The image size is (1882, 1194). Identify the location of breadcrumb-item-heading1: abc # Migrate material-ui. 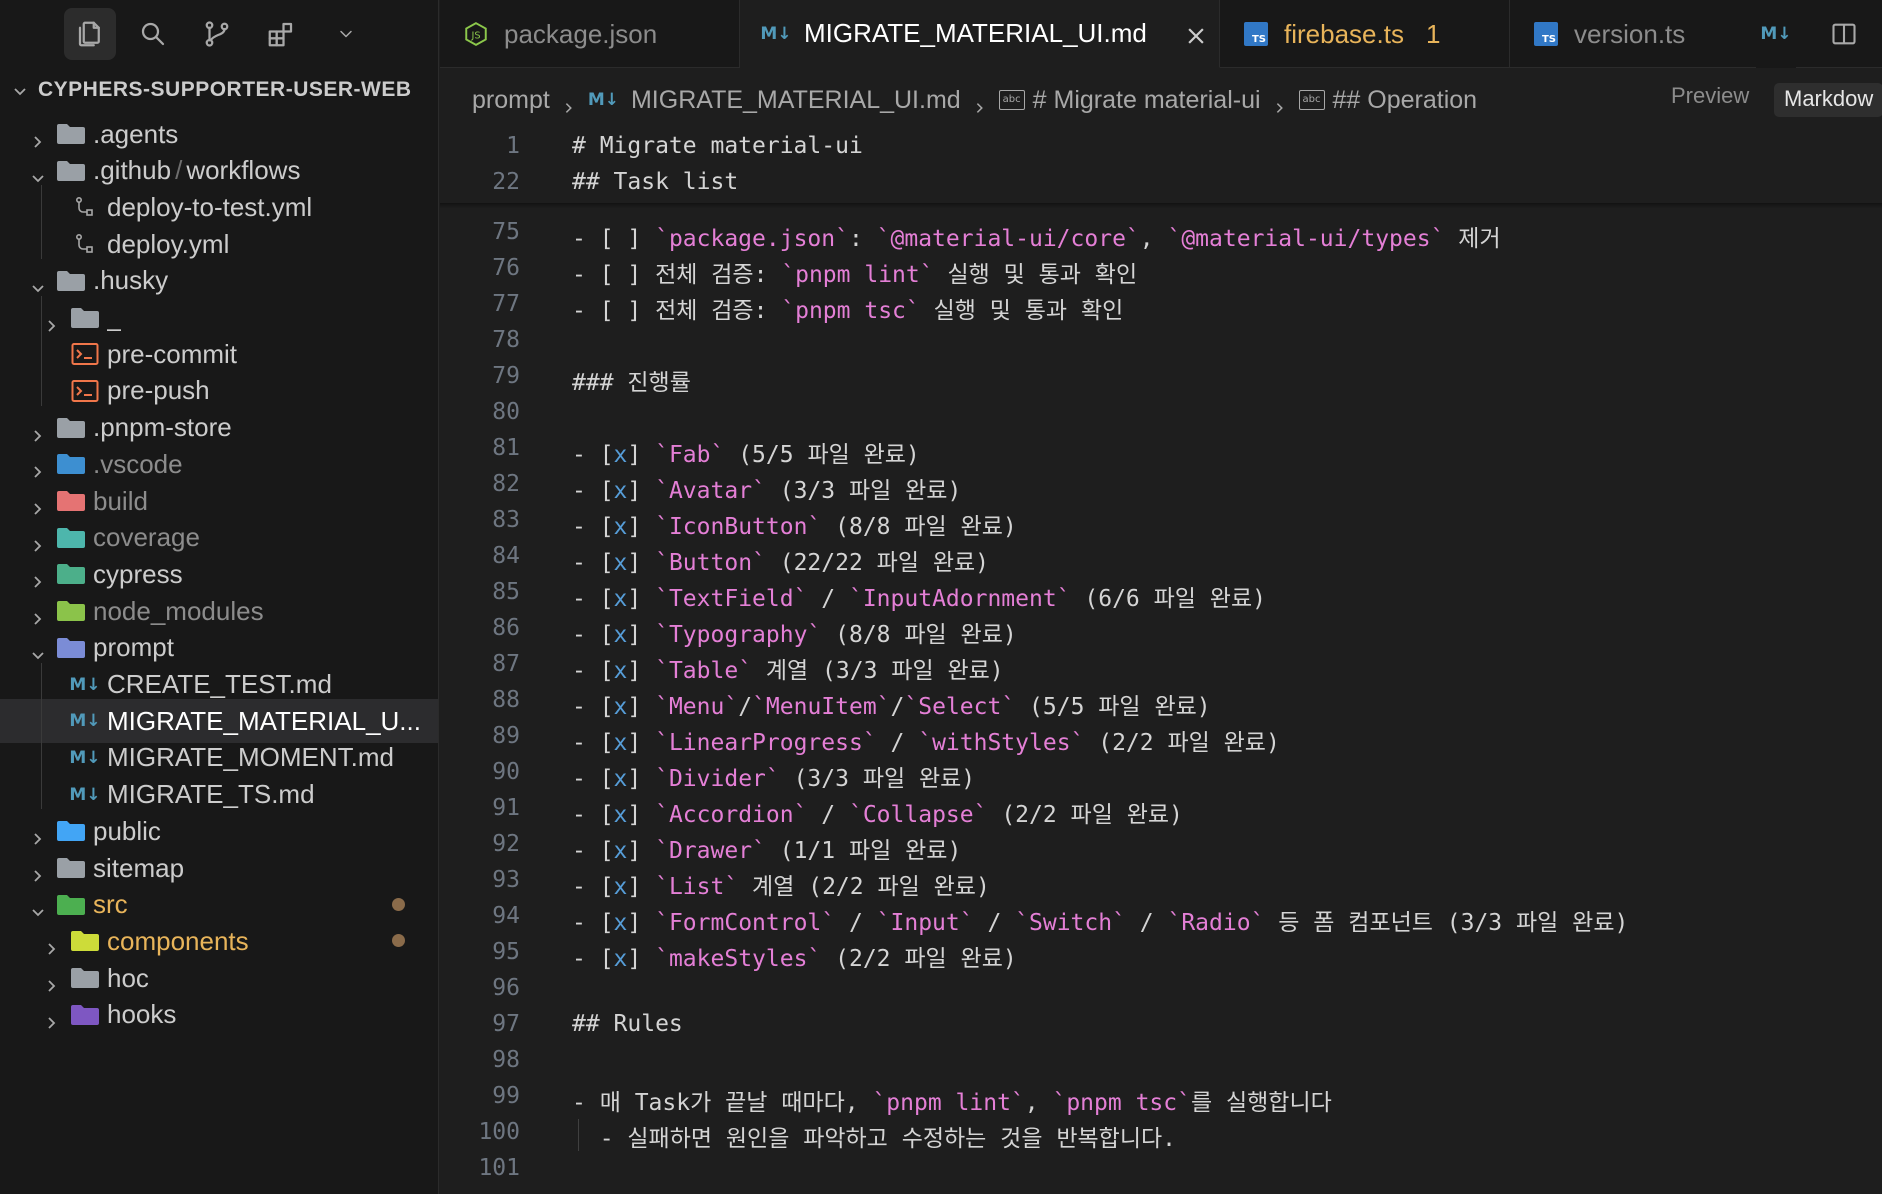
(1129, 100).